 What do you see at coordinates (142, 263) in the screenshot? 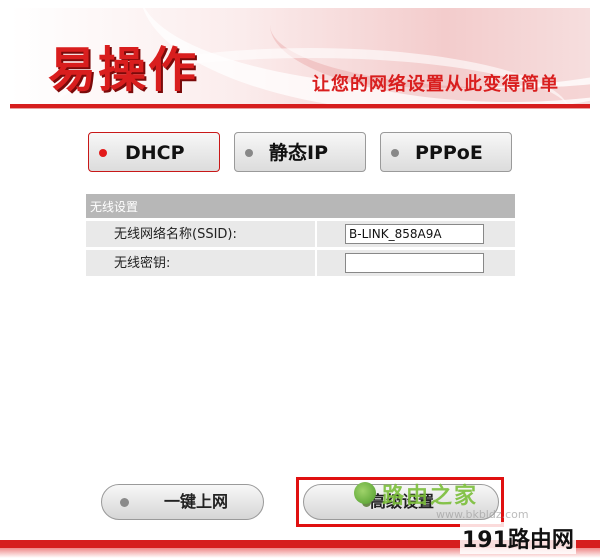
I see `wireless-key-label: 无线密钥:` at bounding box center [142, 263].